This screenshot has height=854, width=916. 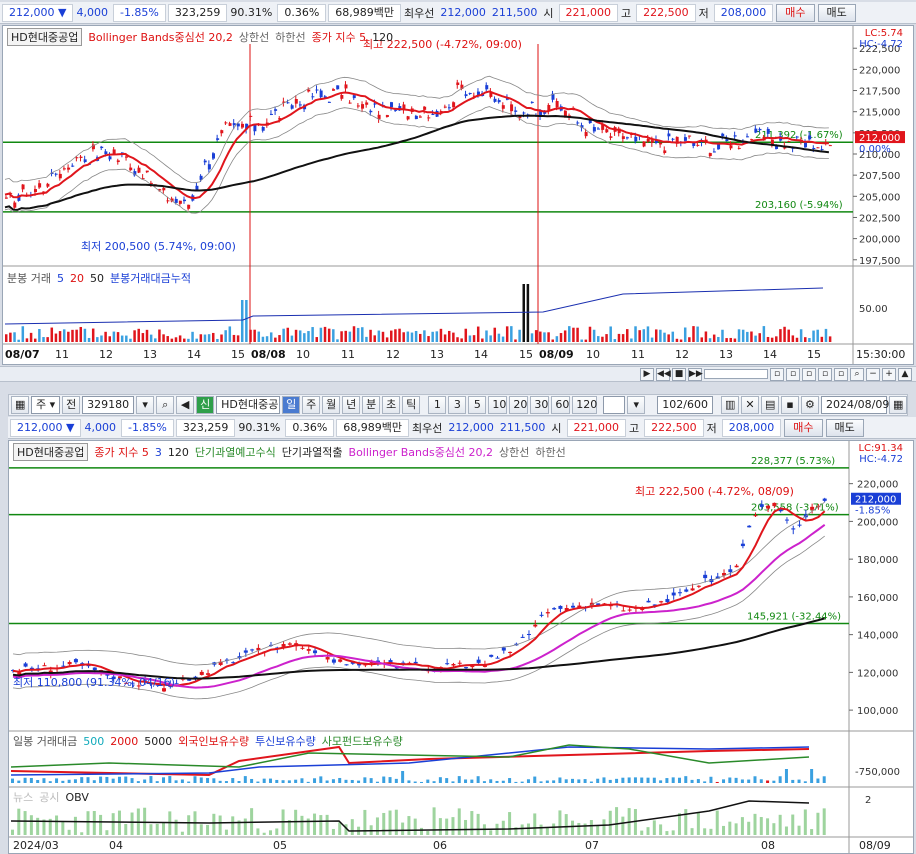 What do you see at coordinates (158, 452) in the screenshot?
I see `legend2-n3: 3` at bounding box center [158, 452].